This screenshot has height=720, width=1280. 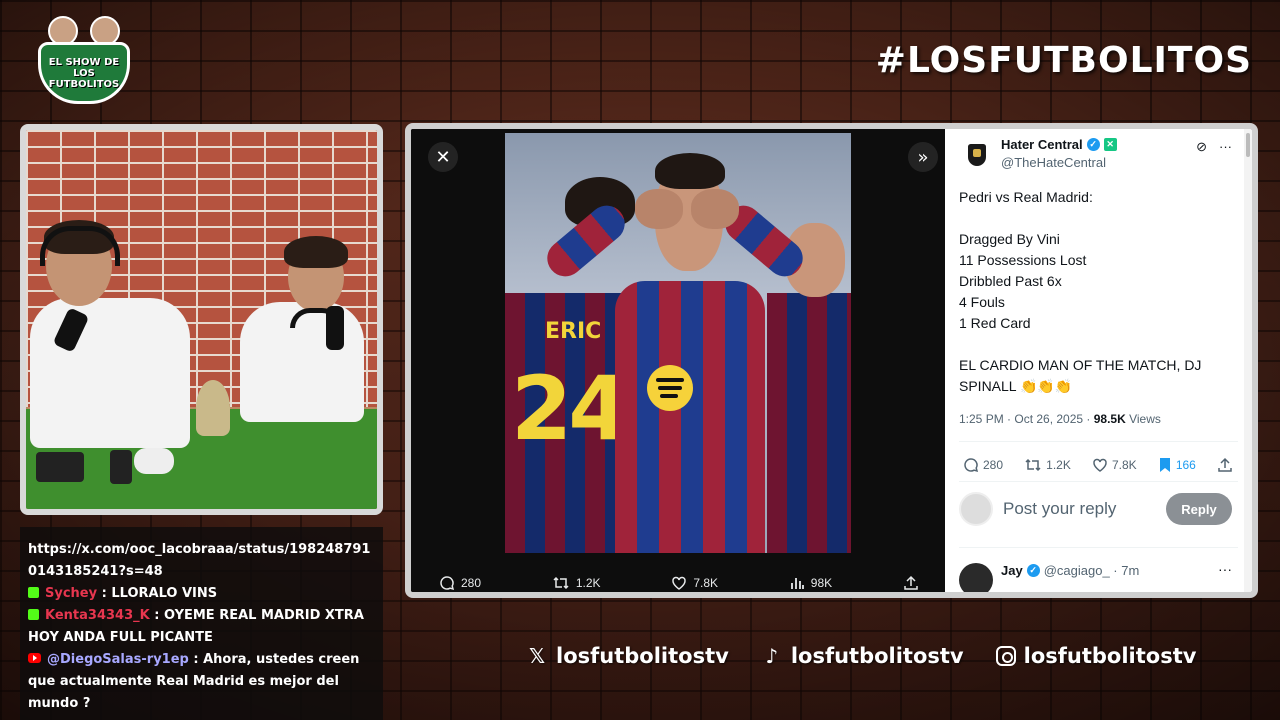 I want to click on host-left-headset, so click(x=80, y=246).